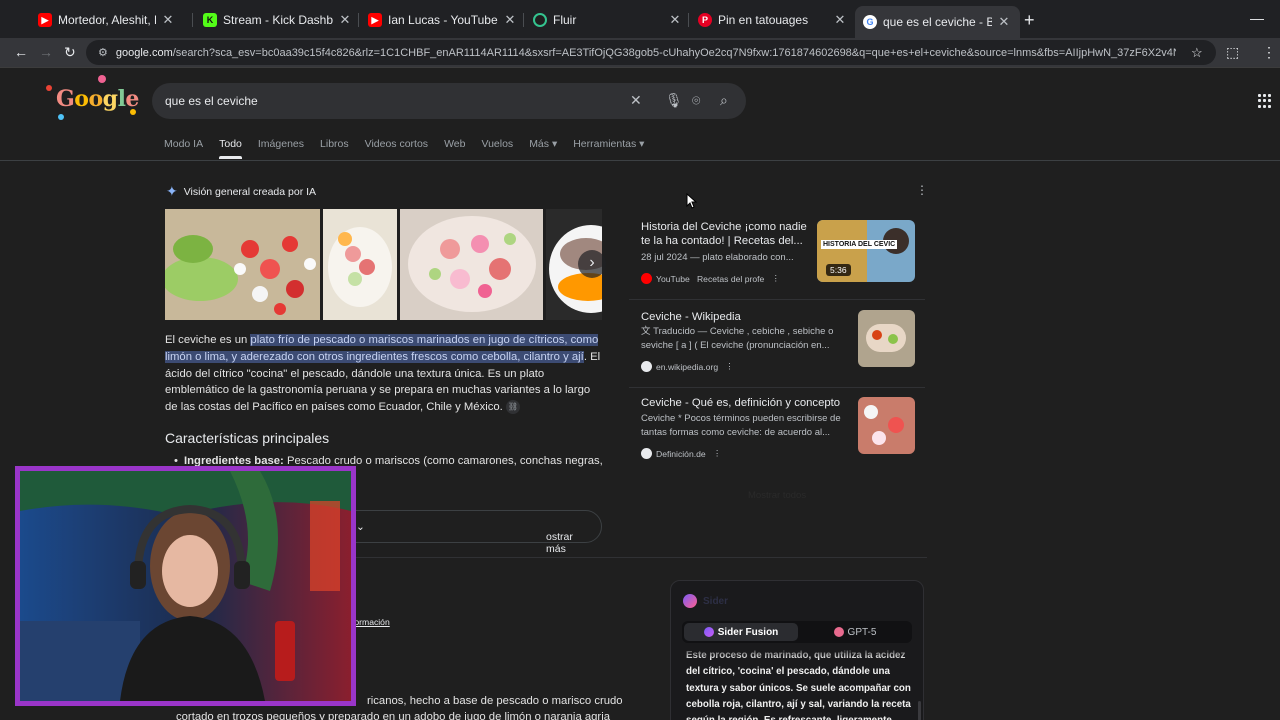 The height and width of the screenshot is (720, 1280). I want to click on chevron-right-icon: ›, so click(592, 264).